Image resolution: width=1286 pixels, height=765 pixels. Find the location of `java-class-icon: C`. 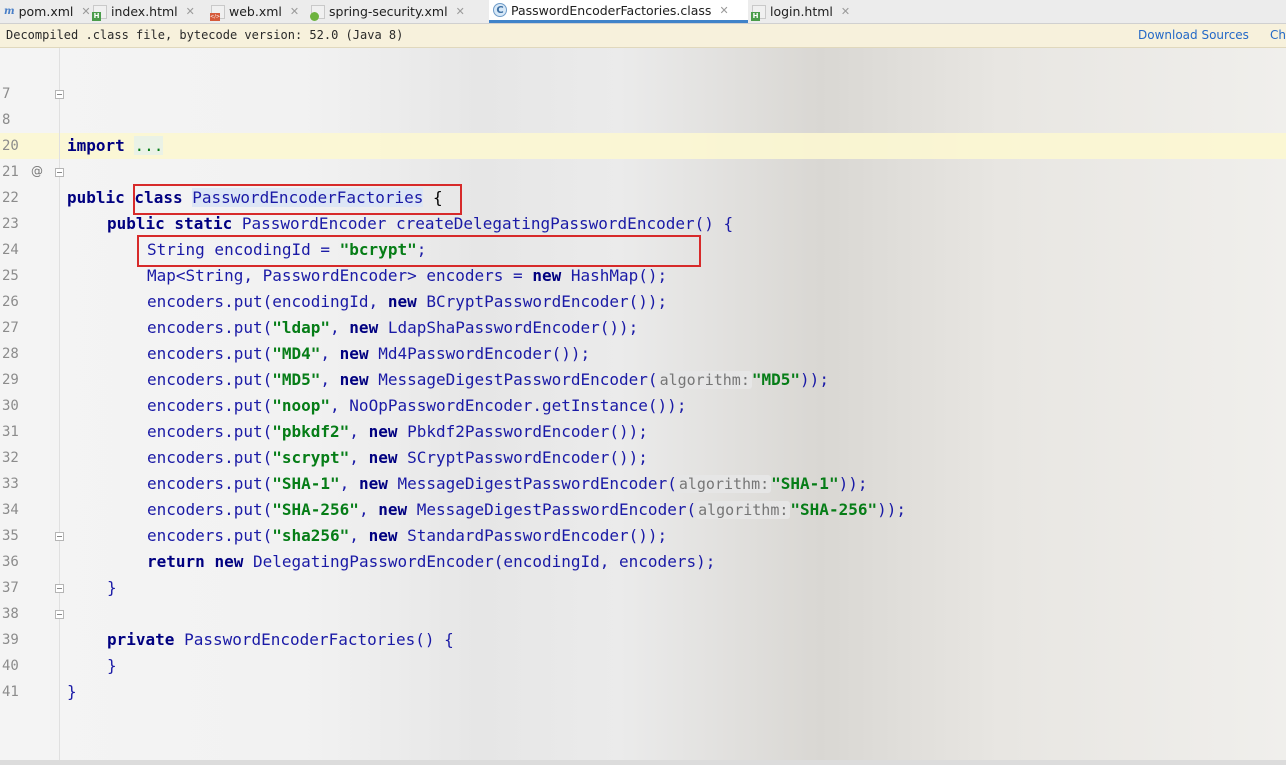

java-class-icon: C is located at coordinates (500, 10).